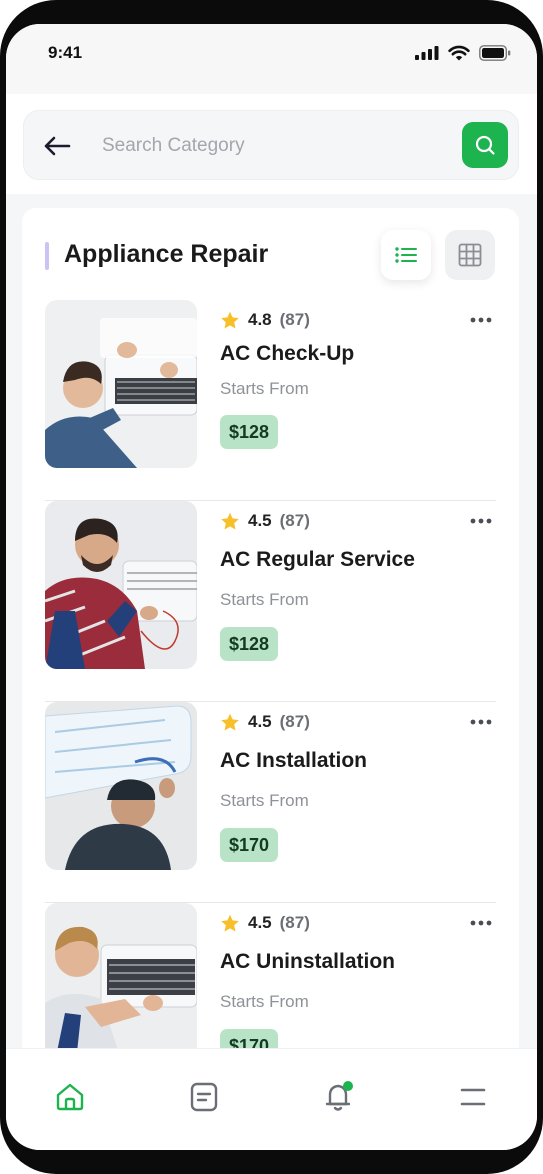 This screenshot has height=1174, width=543. I want to click on search-bar, so click(271, 145).